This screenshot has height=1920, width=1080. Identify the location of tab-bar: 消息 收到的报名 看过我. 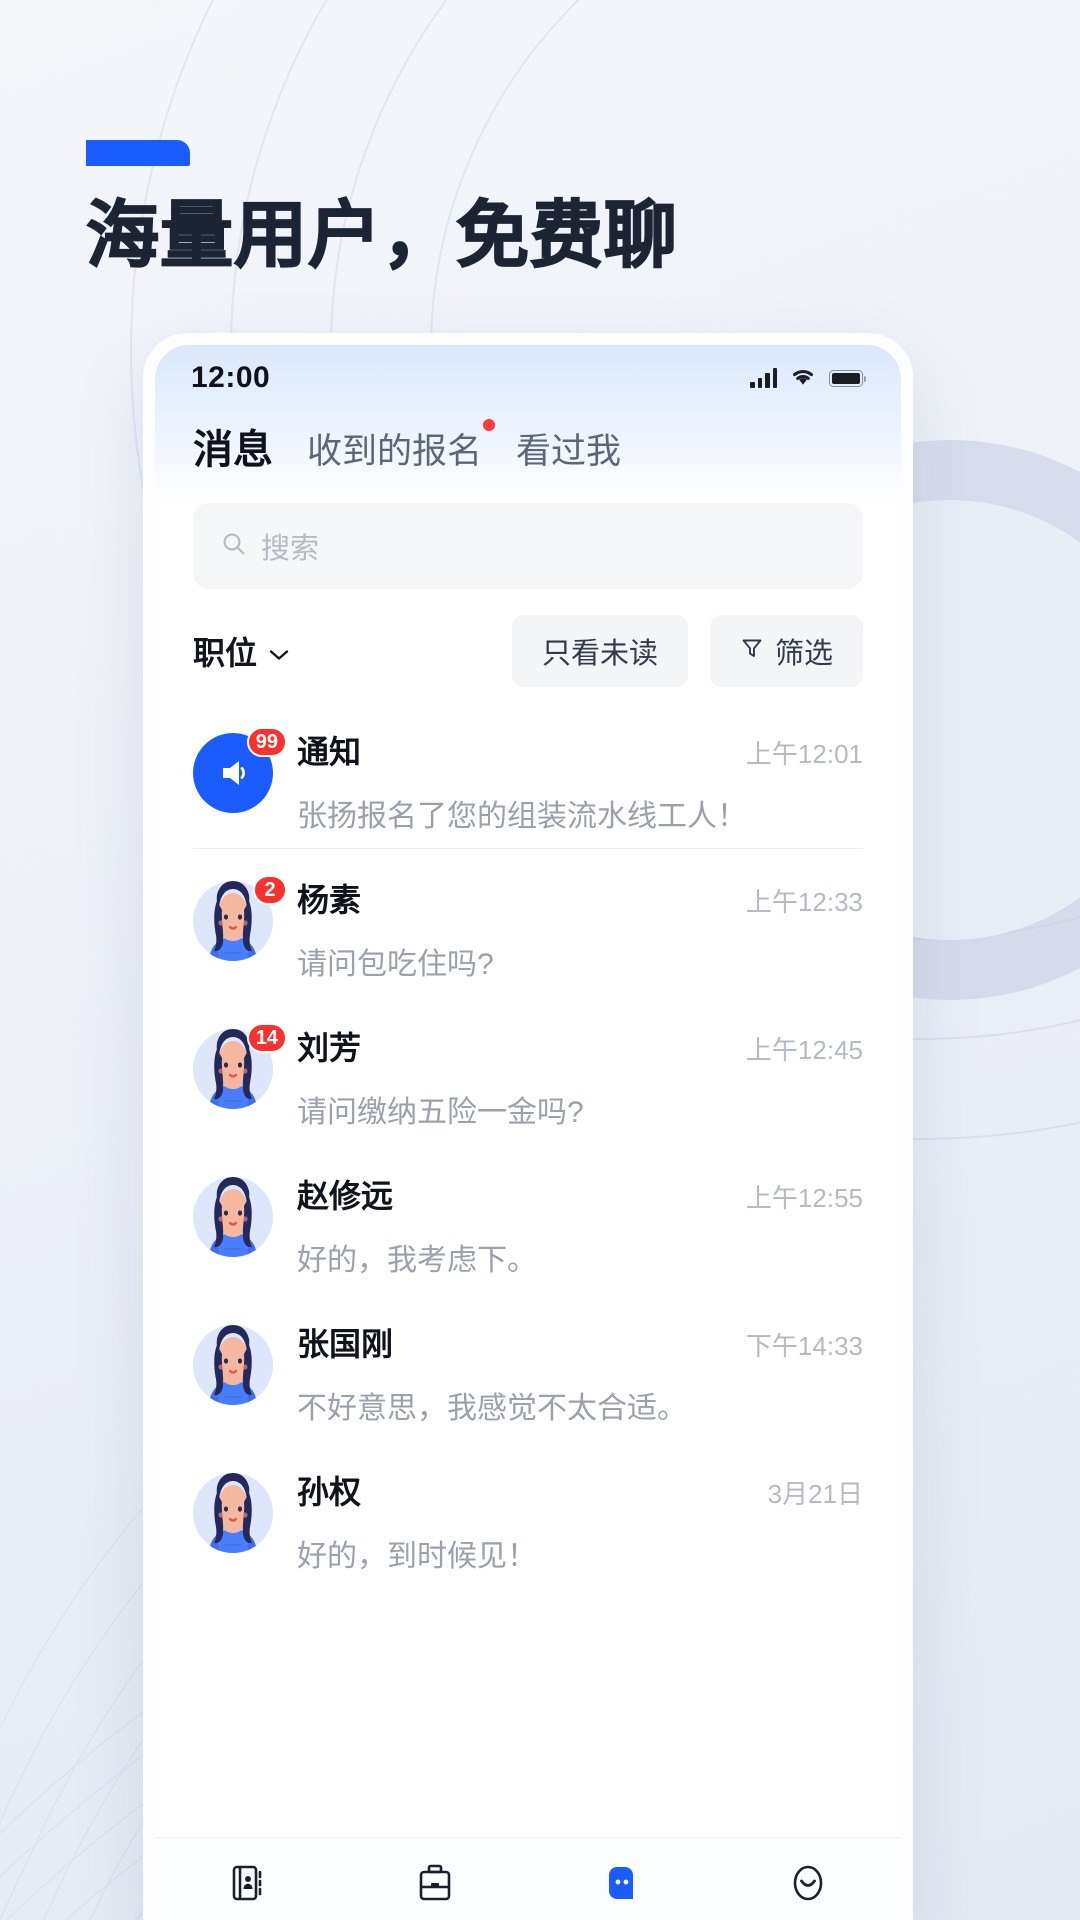
(528, 454).